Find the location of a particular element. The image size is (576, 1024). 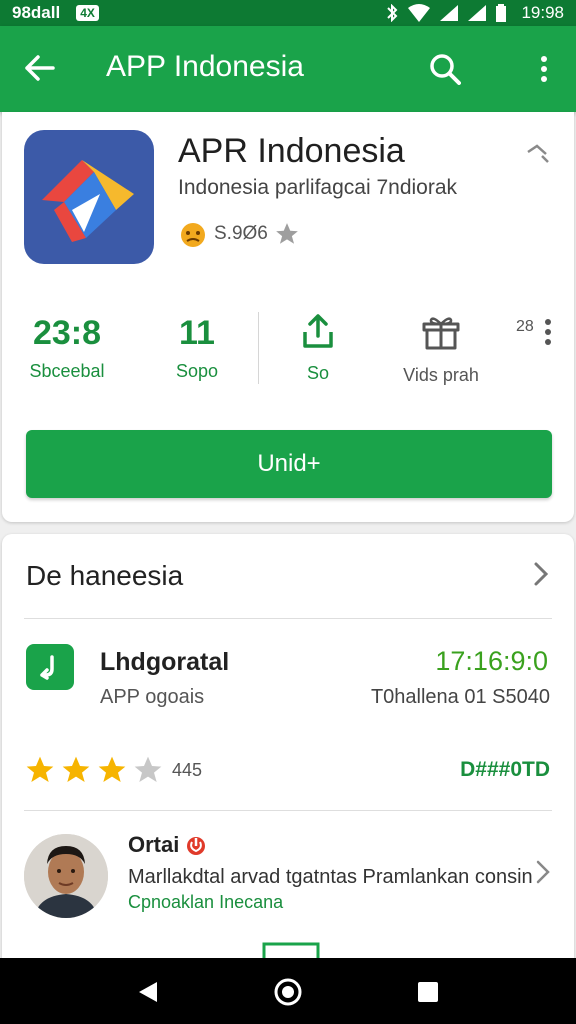

install-button: Unid+ is located at coordinates (289, 464).